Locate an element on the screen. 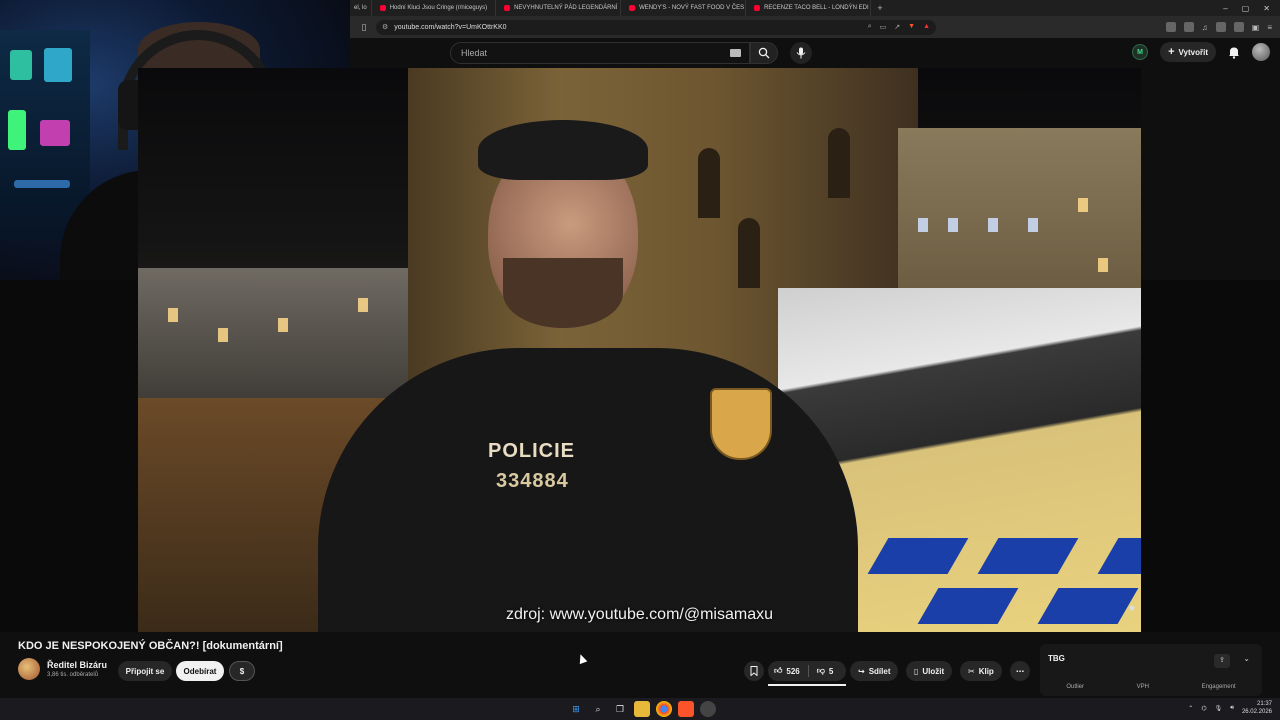 Image resolution: width=1280 pixels, height=720 pixels. clip-button: ✂ Klip is located at coordinates (981, 671).